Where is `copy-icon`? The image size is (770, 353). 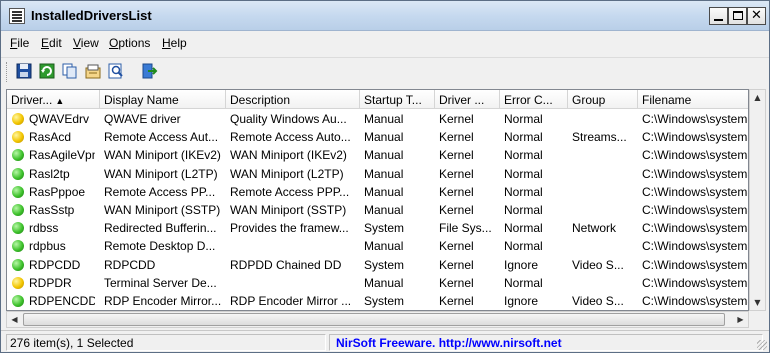
copy-icon is located at coordinates (69, 71).